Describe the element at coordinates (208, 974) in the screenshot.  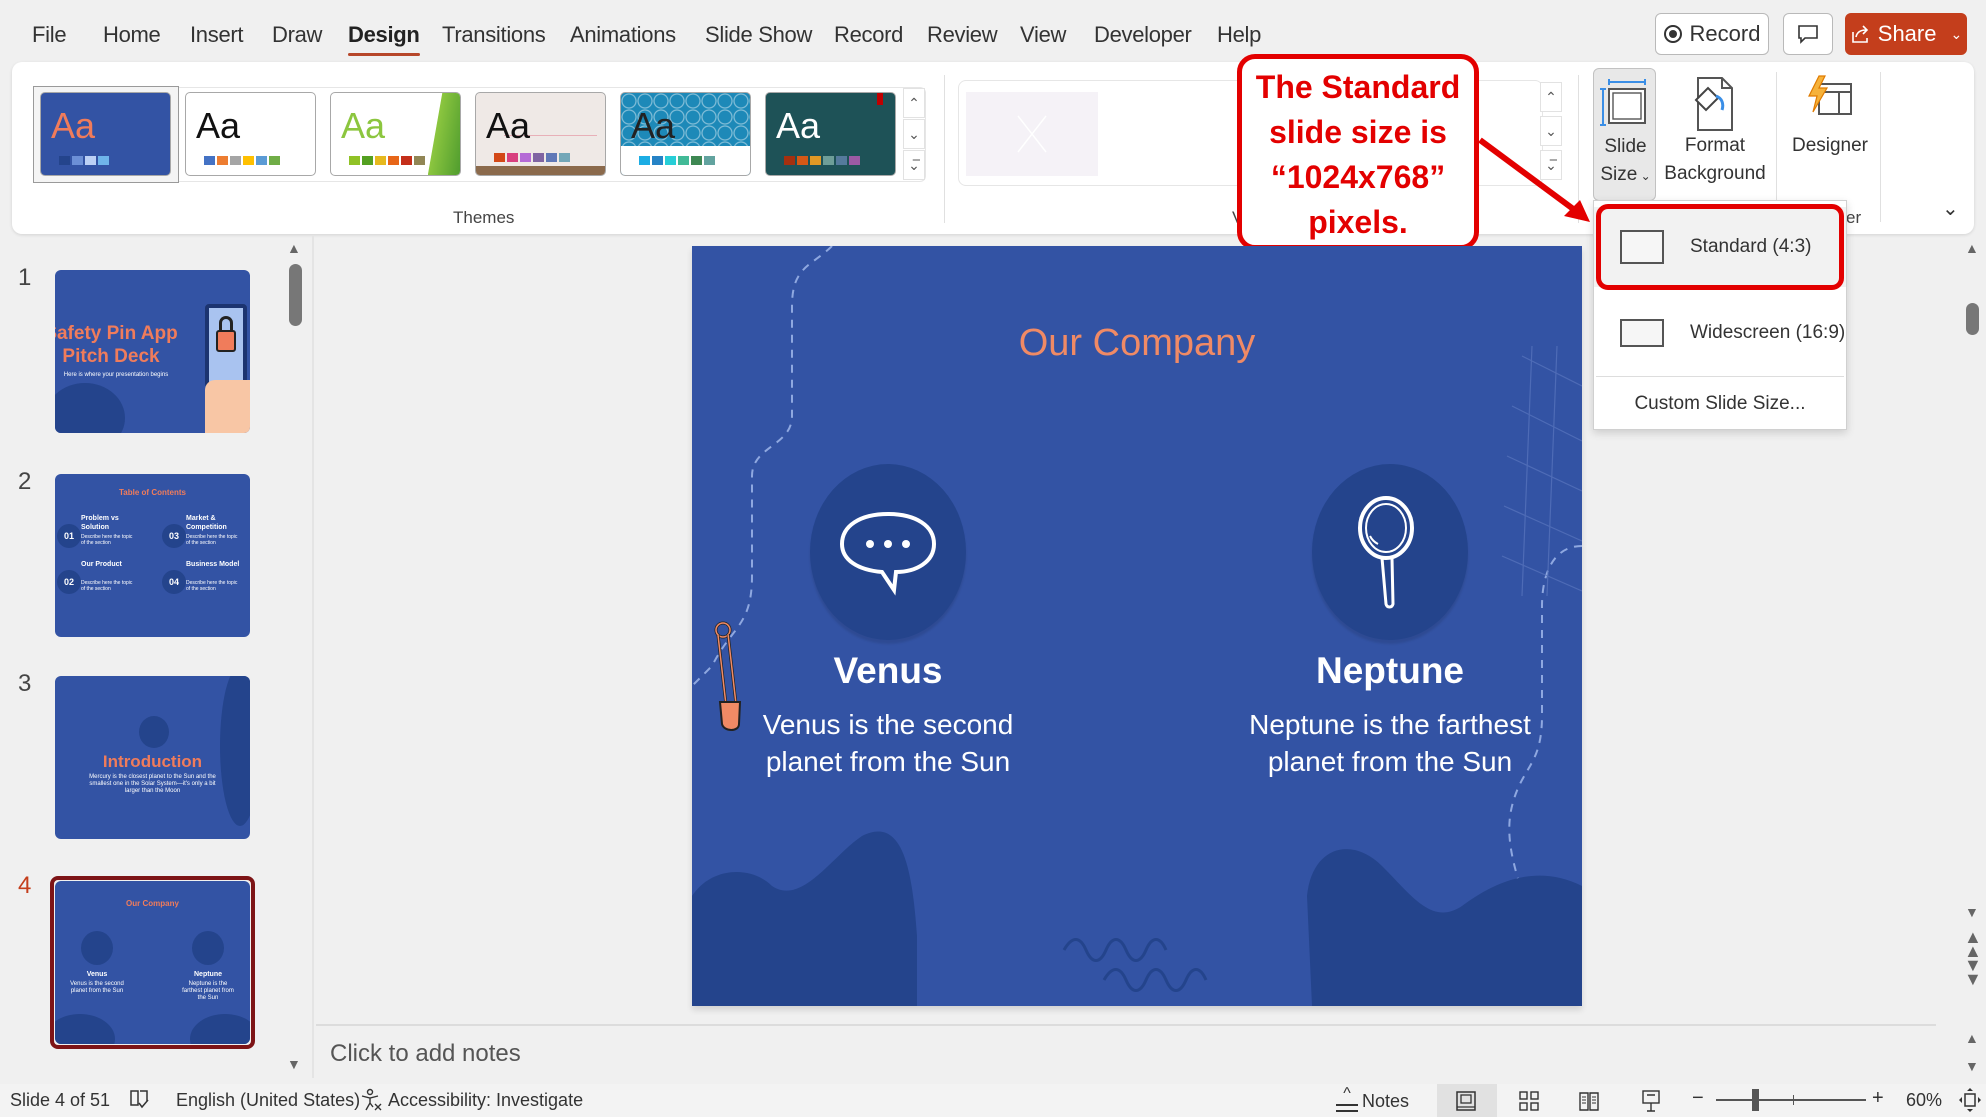
I see `thumb-col-heading: Neptune` at that location.